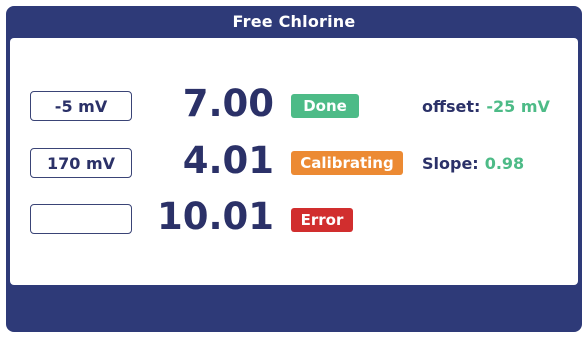 This screenshot has height=338, width=588. What do you see at coordinates (81, 106) in the screenshot?
I see `mv-readout-1: -5 mV` at bounding box center [81, 106].